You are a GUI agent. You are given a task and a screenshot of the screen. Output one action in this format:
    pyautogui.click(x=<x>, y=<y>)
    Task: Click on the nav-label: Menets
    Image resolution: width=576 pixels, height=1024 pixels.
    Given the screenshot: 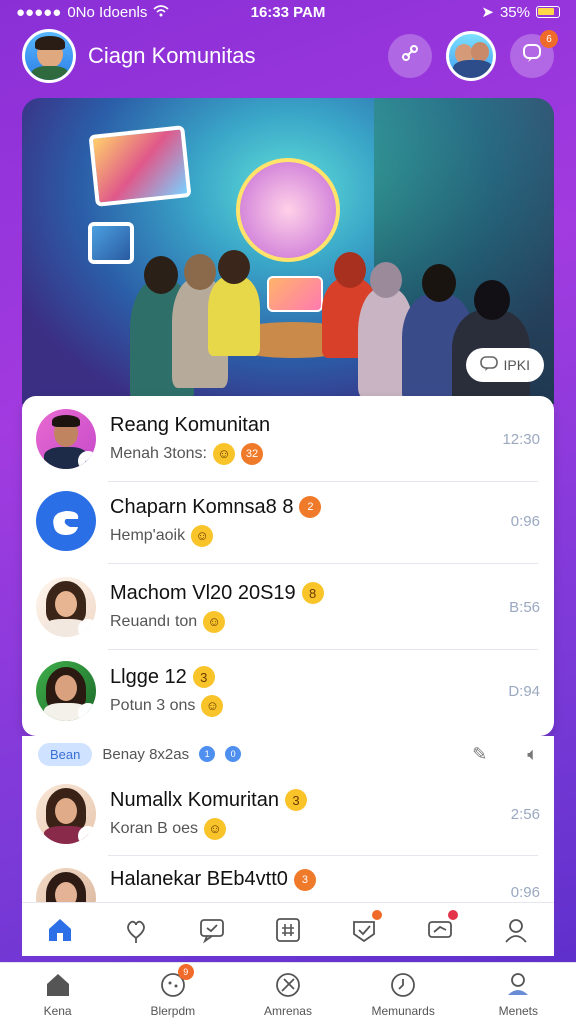 What is the action you would take?
    pyautogui.click(x=518, y=1010)
    